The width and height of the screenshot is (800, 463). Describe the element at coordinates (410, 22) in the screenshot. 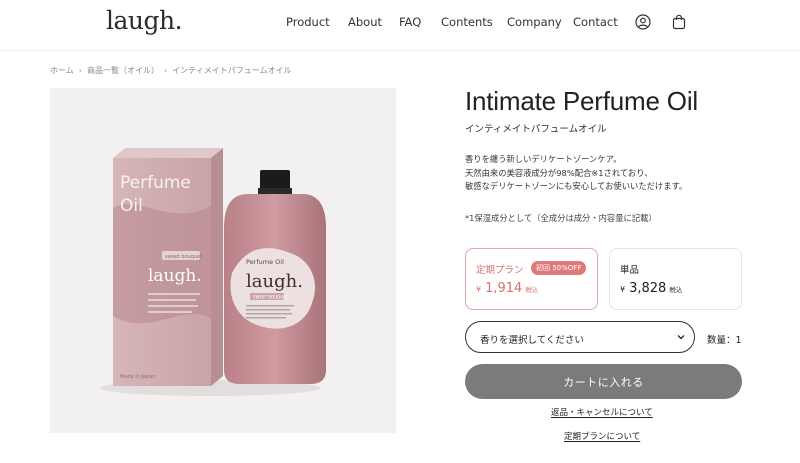

I see `nav-faq: FAQ` at that location.